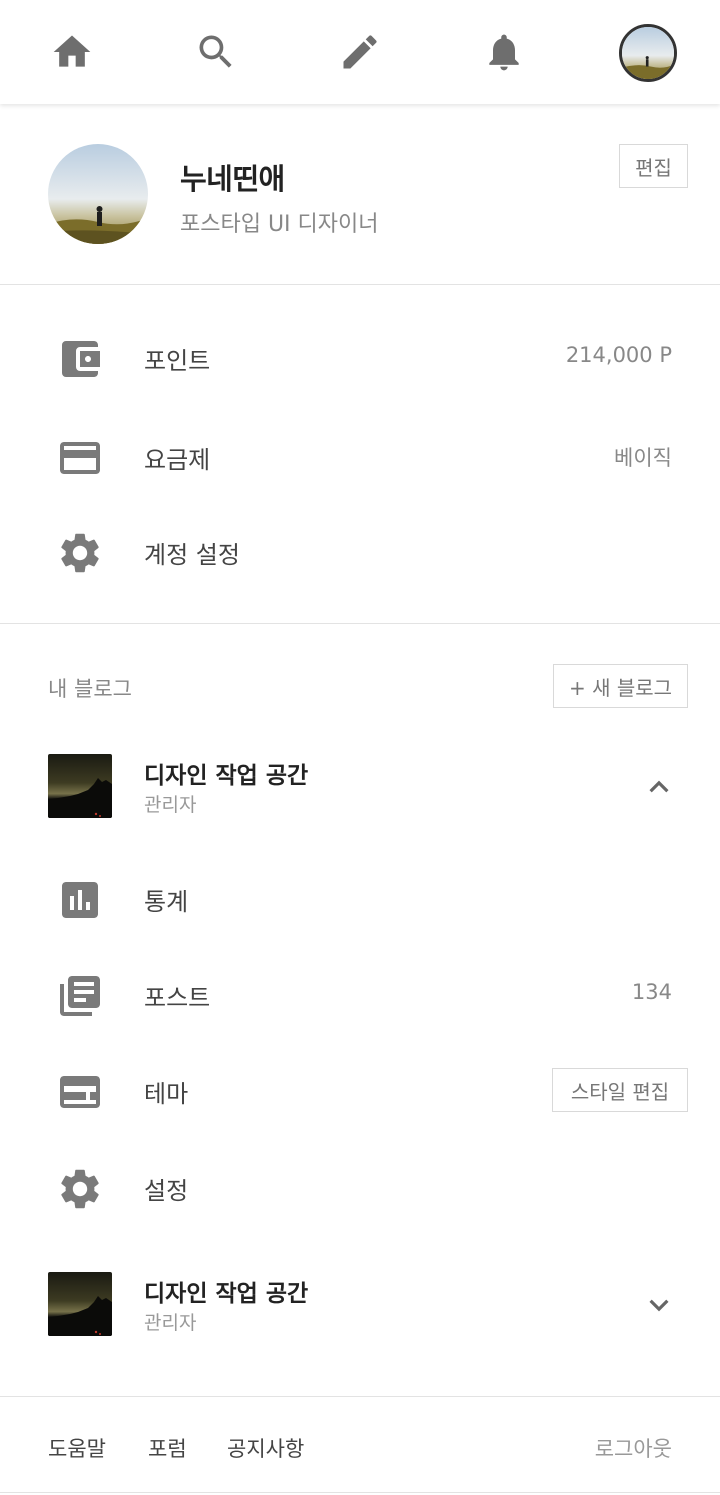  Describe the element at coordinates (167, 1448) in the screenshot. I see `forum-link: 포럼` at that location.